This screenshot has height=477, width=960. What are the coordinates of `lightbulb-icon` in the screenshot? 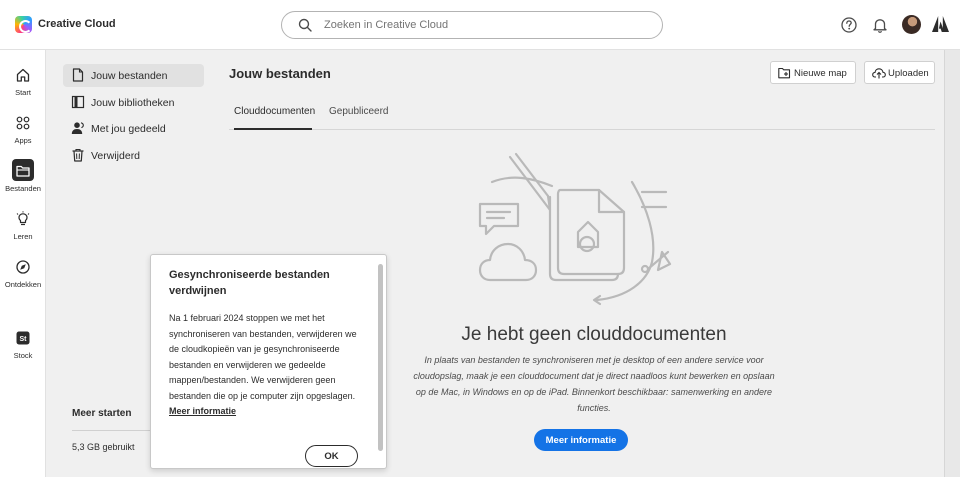 It's located at (23, 218).